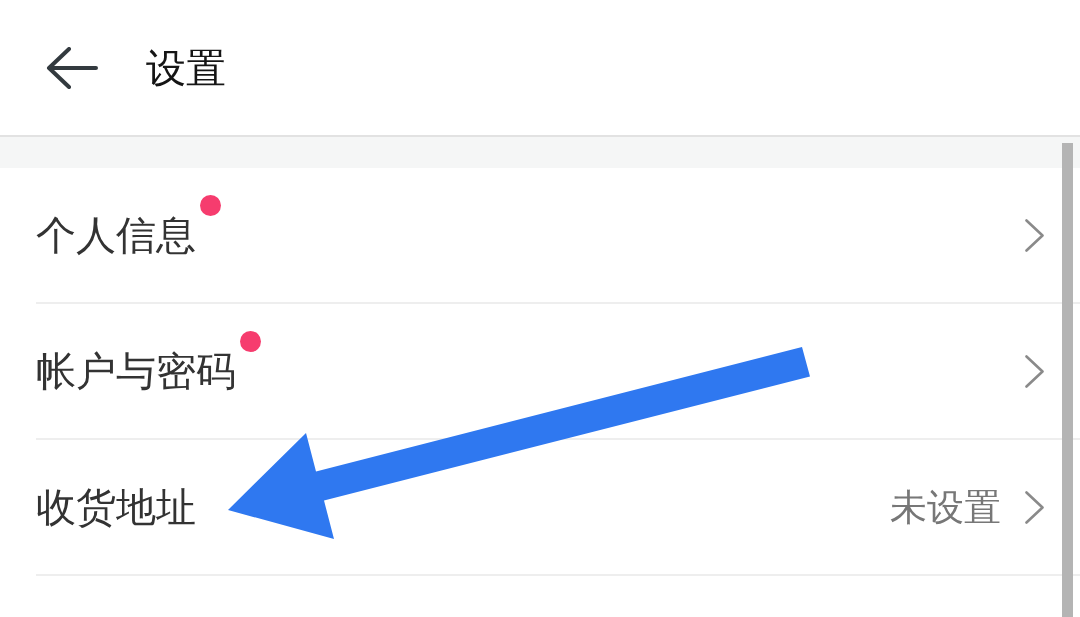  Describe the element at coordinates (136, 371) in the screenshot. I see `row-label: 帐户与密码` at that location.